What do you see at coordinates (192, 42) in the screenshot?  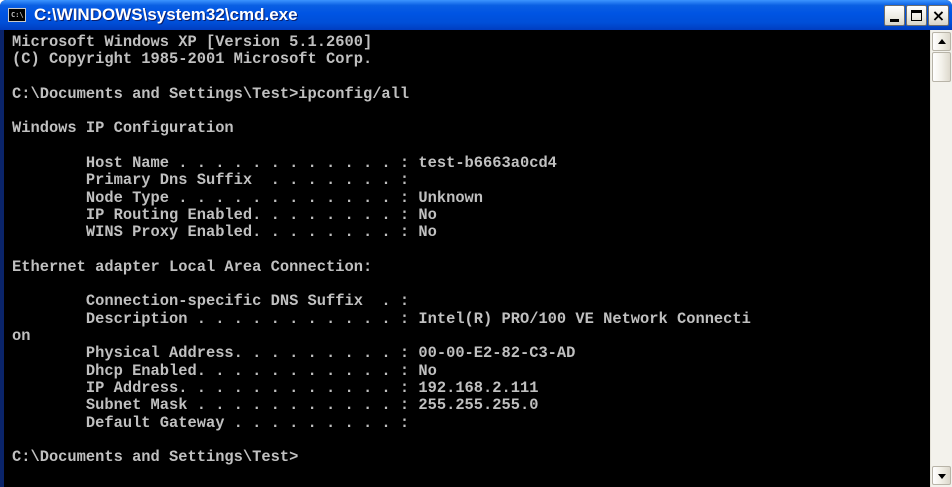 I see `console-line: Microsoft Windows XP [Version 5.1.2600]` at bounding box center [192, 42].